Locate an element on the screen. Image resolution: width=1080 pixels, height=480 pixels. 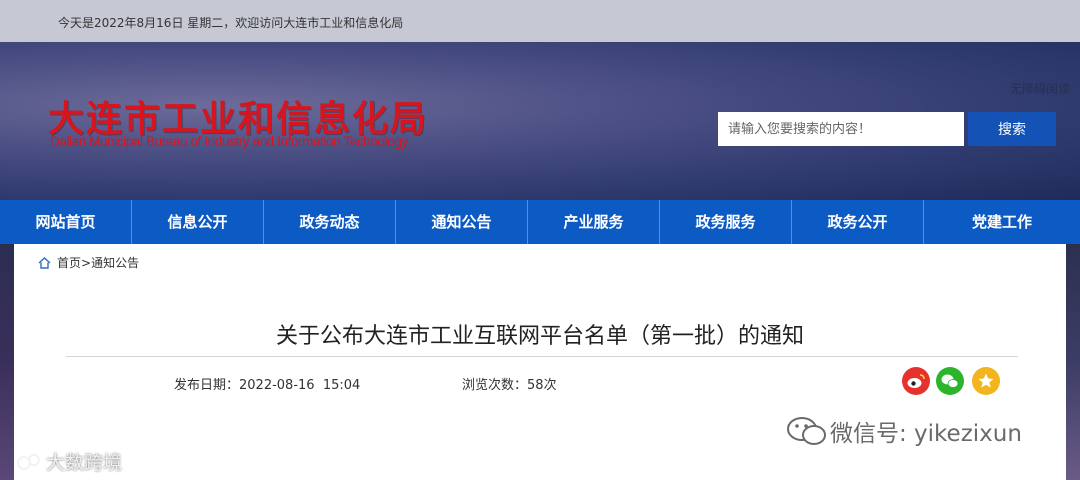
publish-date: 发布日期：2022-08-16 15:04 is located at coordinates (267, 383).